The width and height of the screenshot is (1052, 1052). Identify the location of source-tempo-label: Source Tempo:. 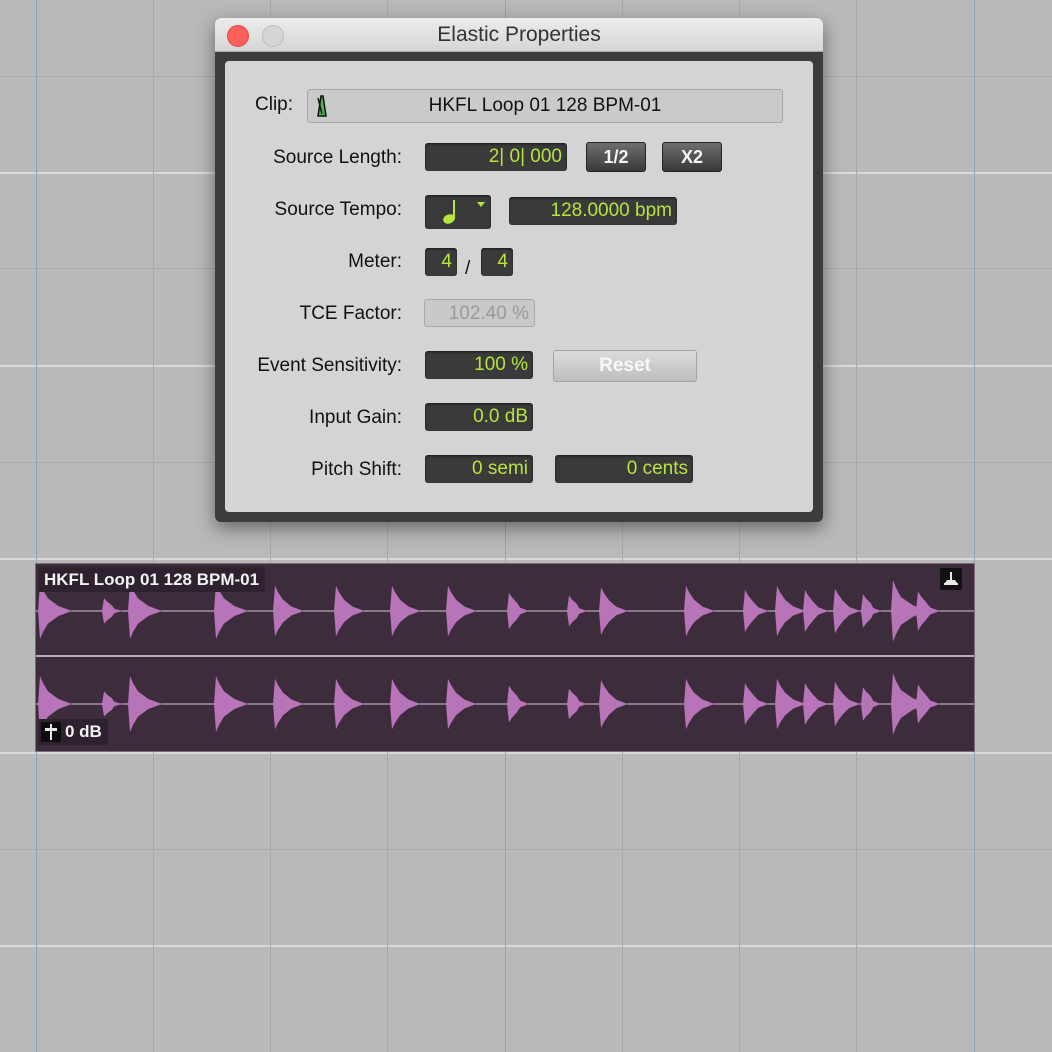
(338, 209).